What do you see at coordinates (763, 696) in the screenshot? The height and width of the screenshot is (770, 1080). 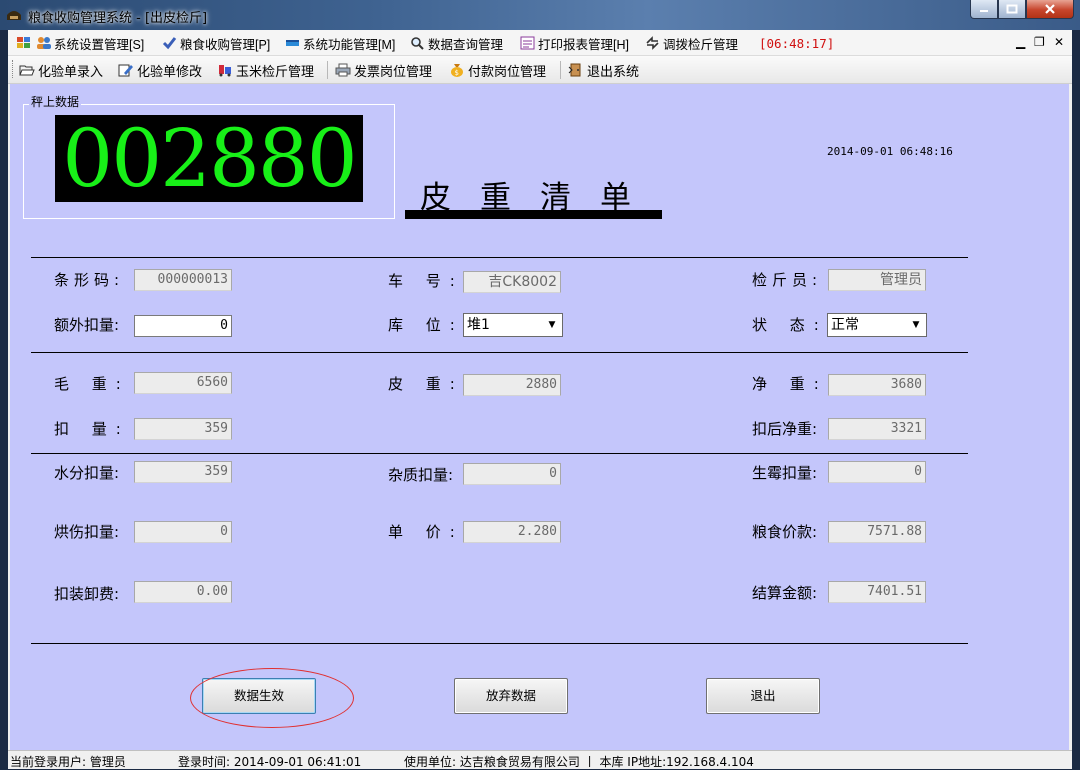 I see `exit-button: 退出` at bounding box center [763, 696].